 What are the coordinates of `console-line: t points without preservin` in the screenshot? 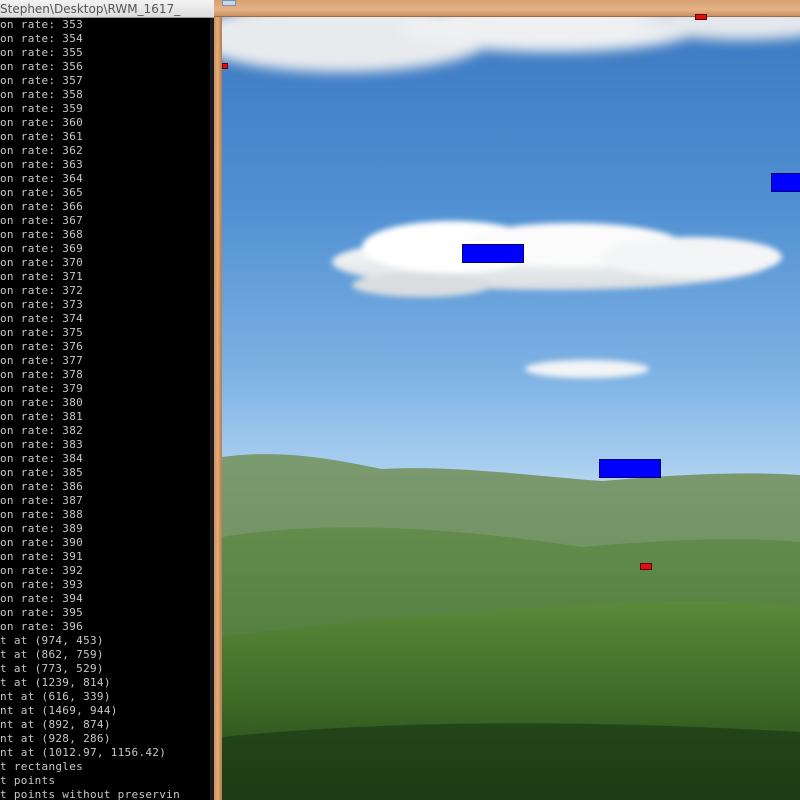 It's located at (90, 794).